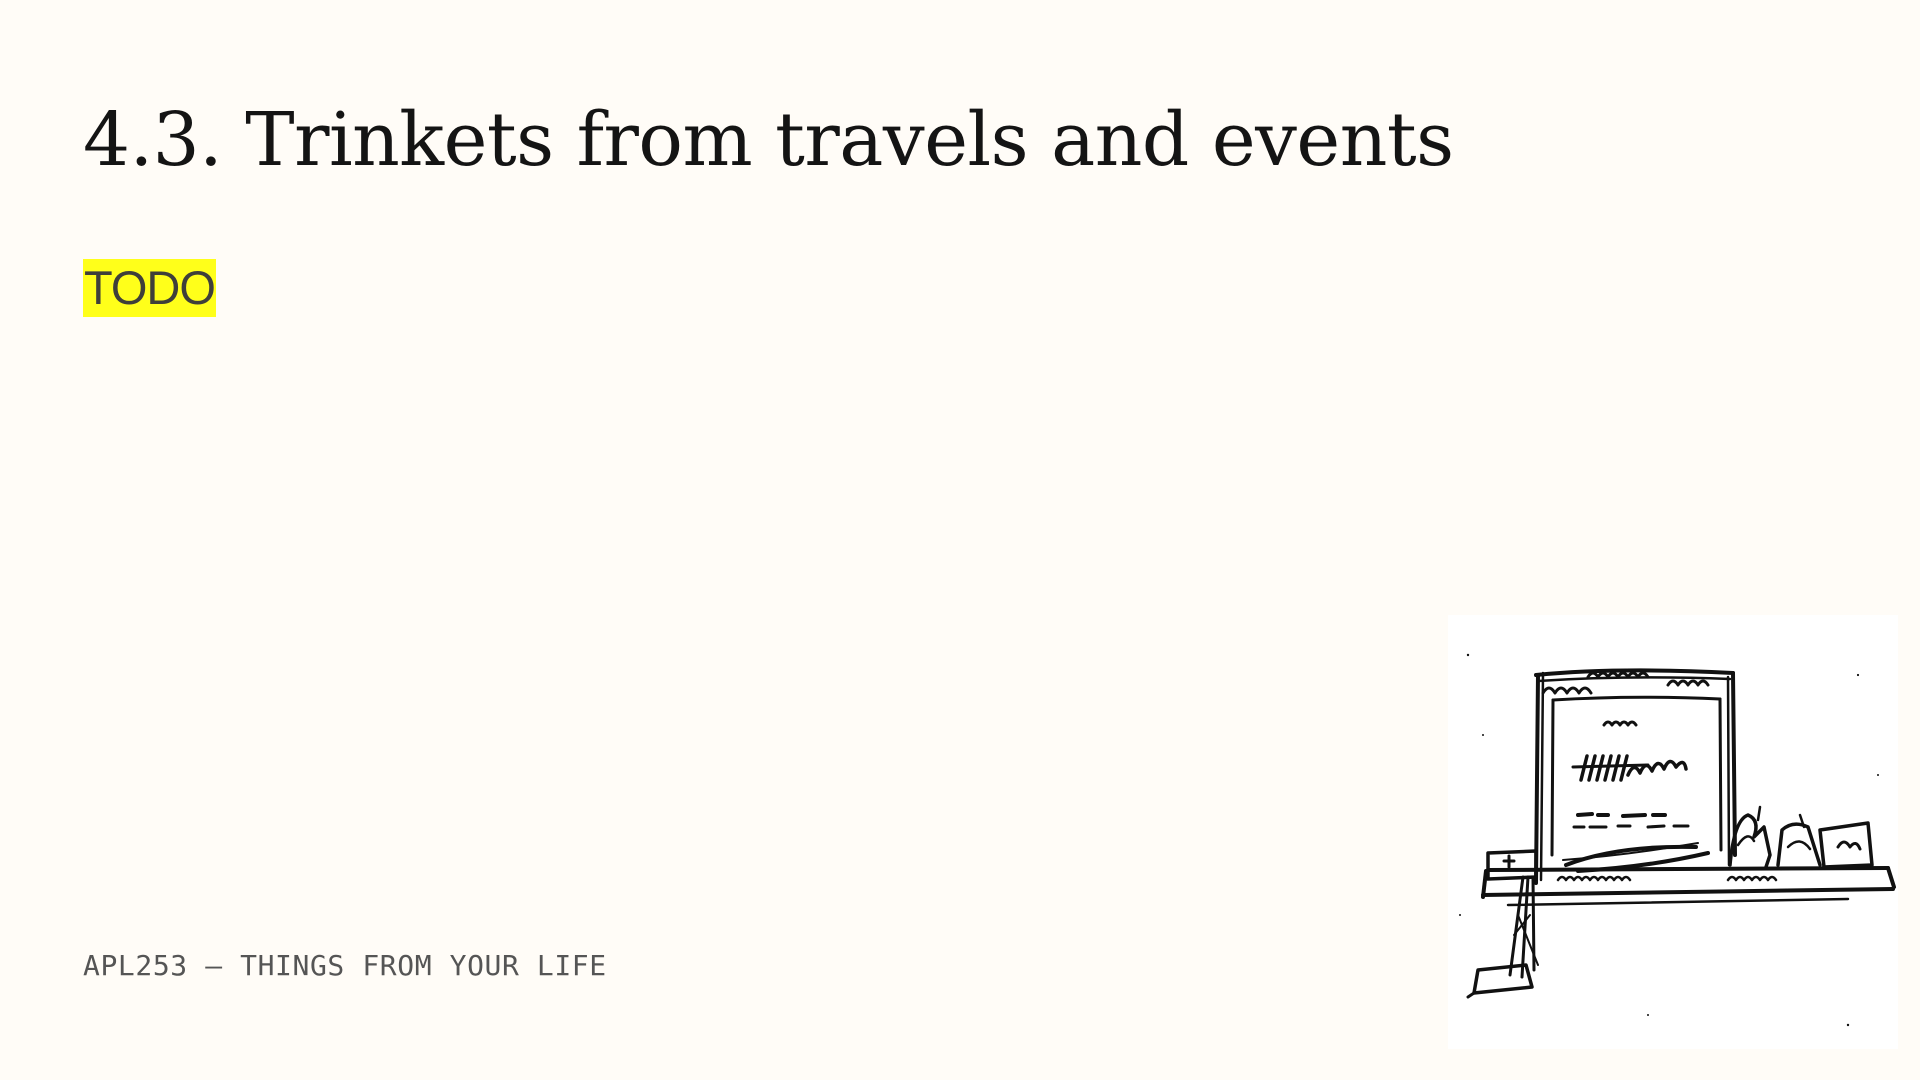 The width and height of the screenshot is (1920, 1080). Describe the element at coordinates (1801, 837) in the screenshot. I see `trinkets-sketch` at that location.